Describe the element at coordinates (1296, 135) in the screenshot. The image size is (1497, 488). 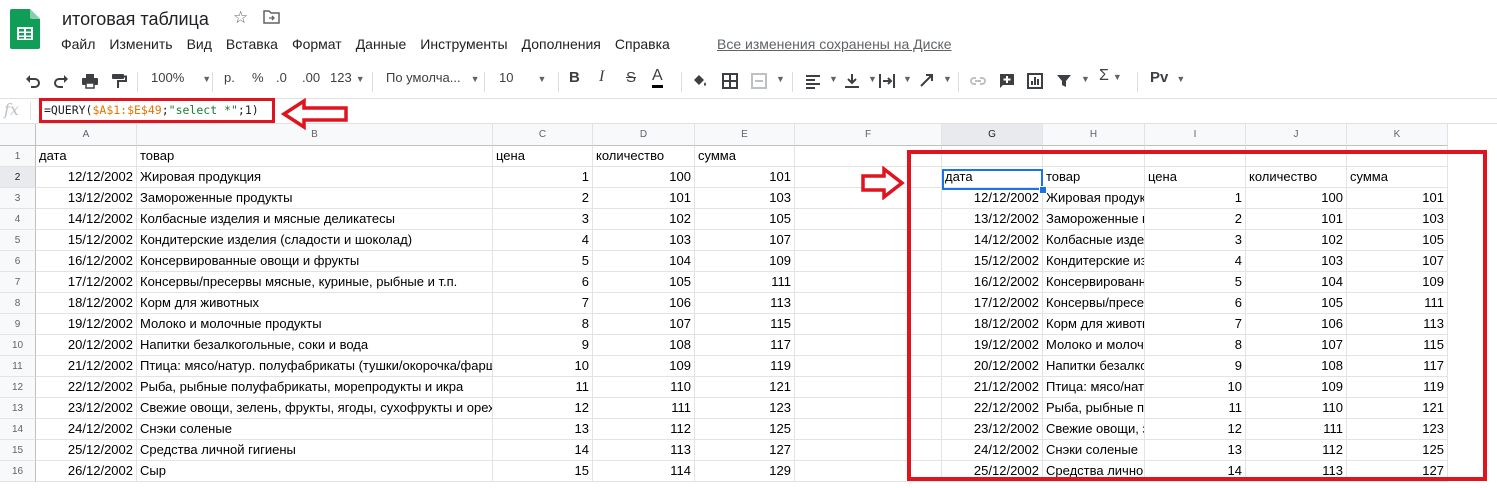
I see `column-header-j: J` at that location.